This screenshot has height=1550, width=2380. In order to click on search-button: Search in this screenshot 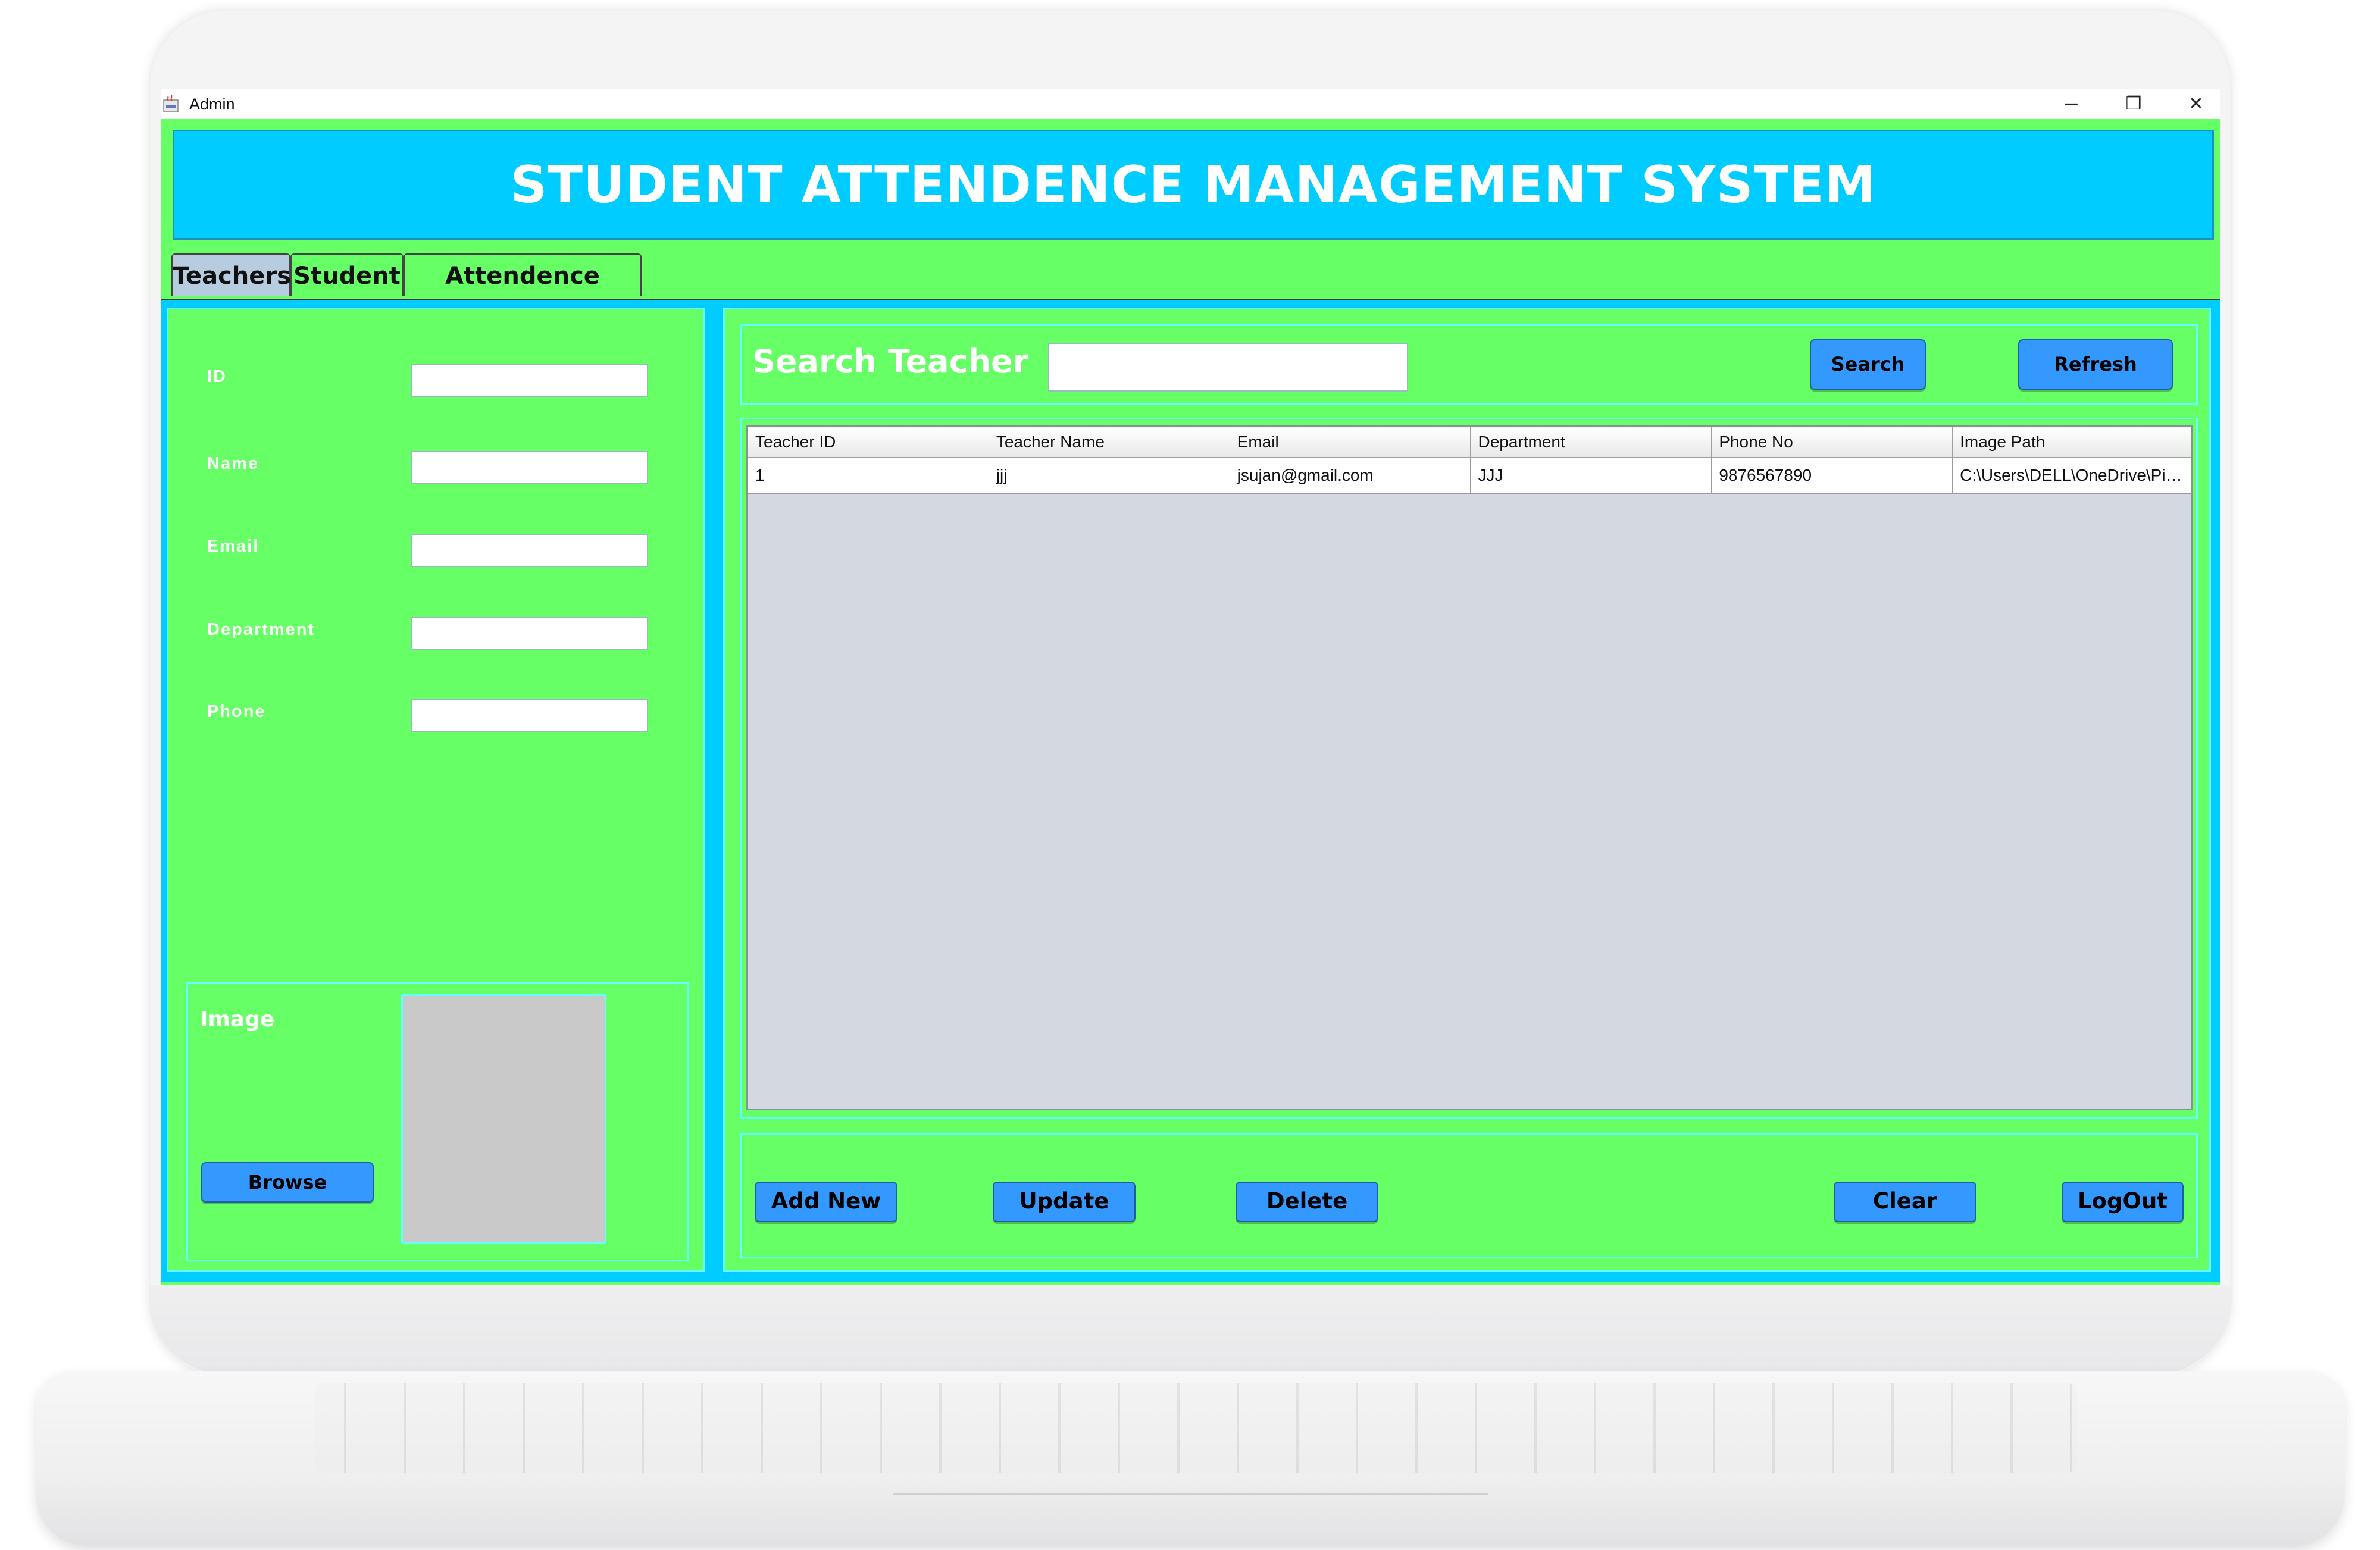, I will do `click(1868, 364)`.